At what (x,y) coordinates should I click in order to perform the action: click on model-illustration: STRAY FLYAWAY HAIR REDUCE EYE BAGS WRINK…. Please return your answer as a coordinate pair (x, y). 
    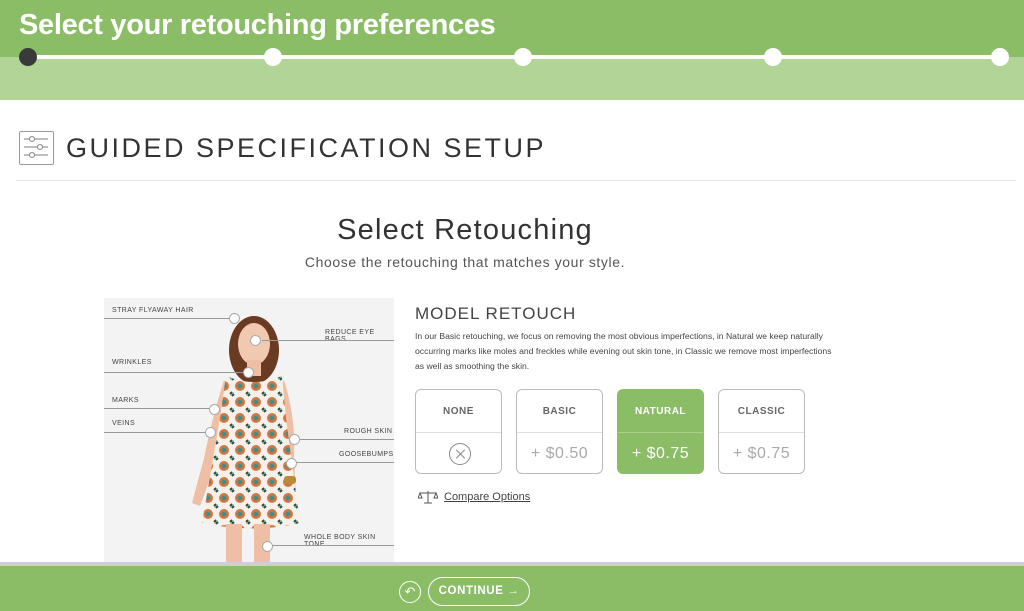
    Looking at the image, I should click on (249, 433).